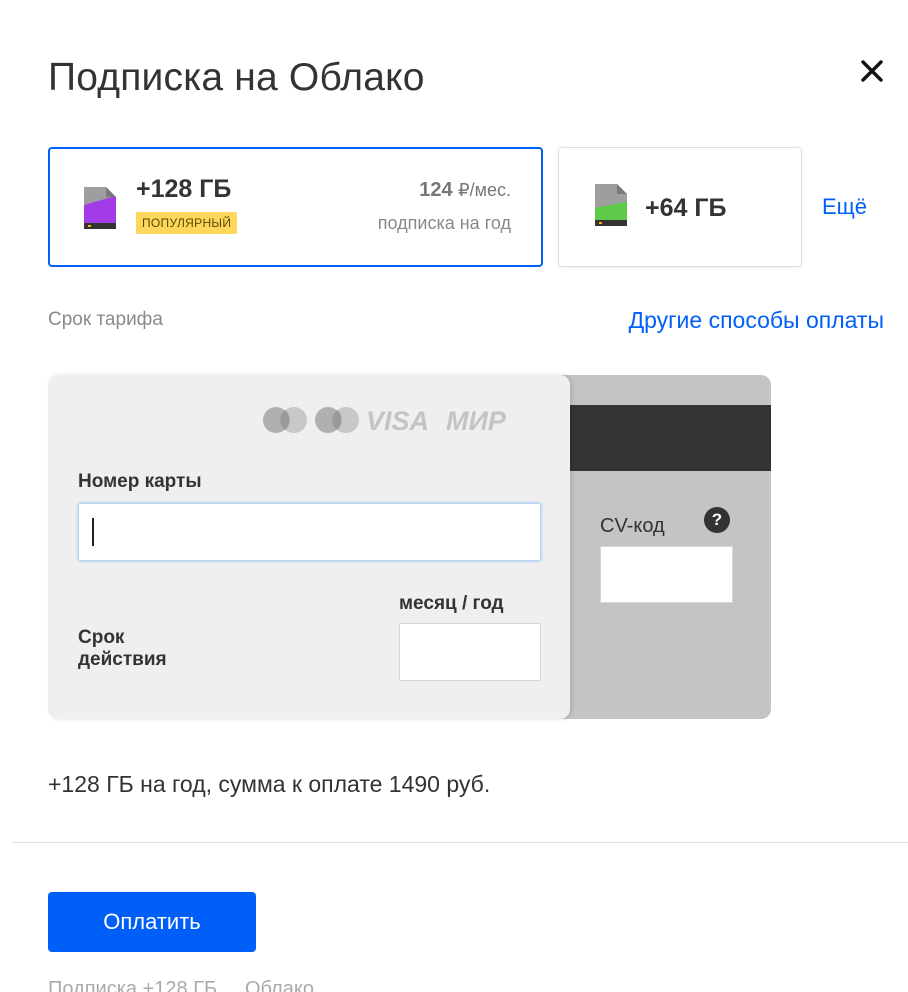 Image resolution: width=908 pixels, height=992 pixels. Describe the element at coordinates (285, 420) in the screenshot. I see `mastercard-icon` at that location.